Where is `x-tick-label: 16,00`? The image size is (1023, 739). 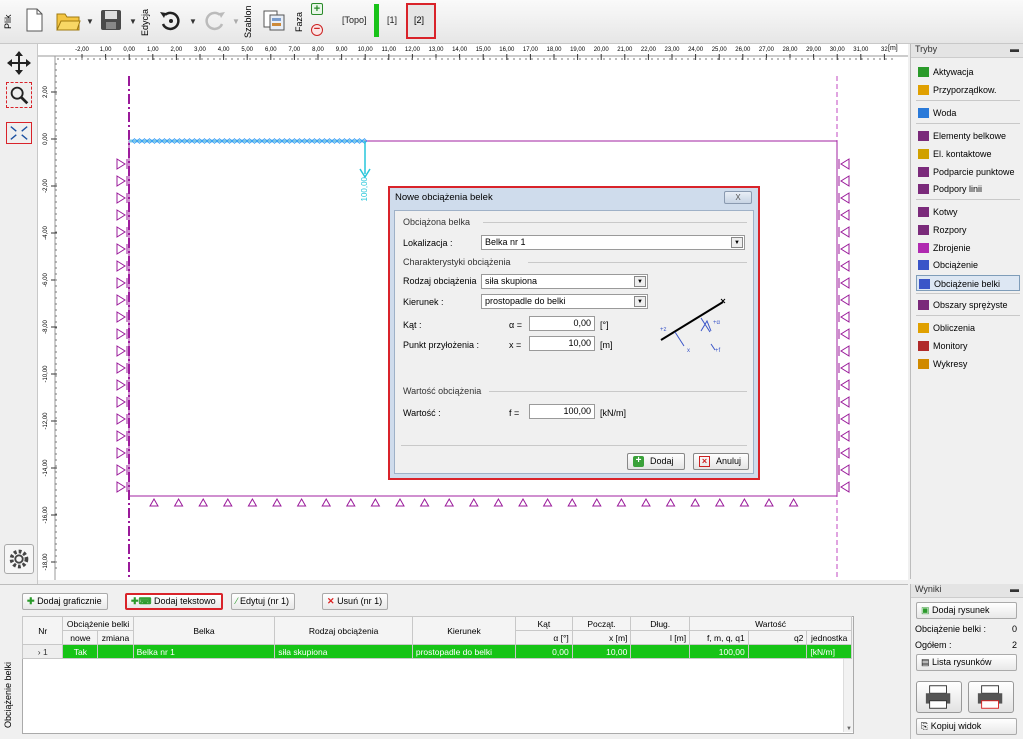
x-tick-label: 16,00 is located at coordinates (507, 50).